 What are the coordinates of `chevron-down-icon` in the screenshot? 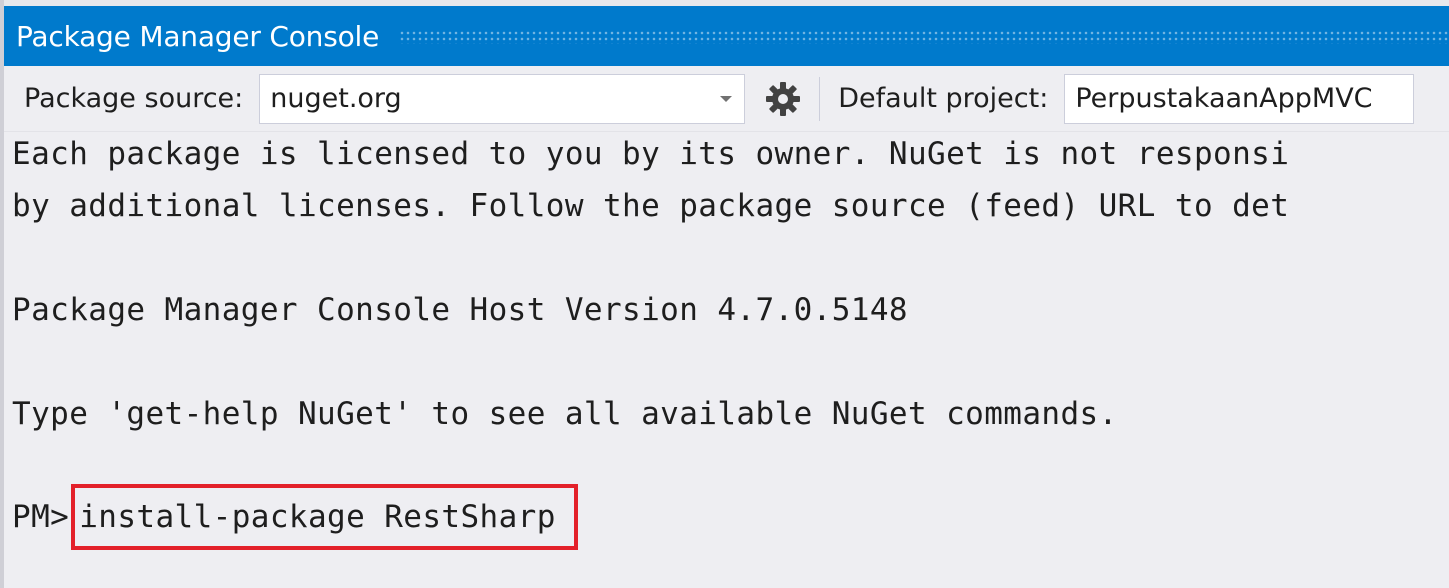 It's located at (726, 98).